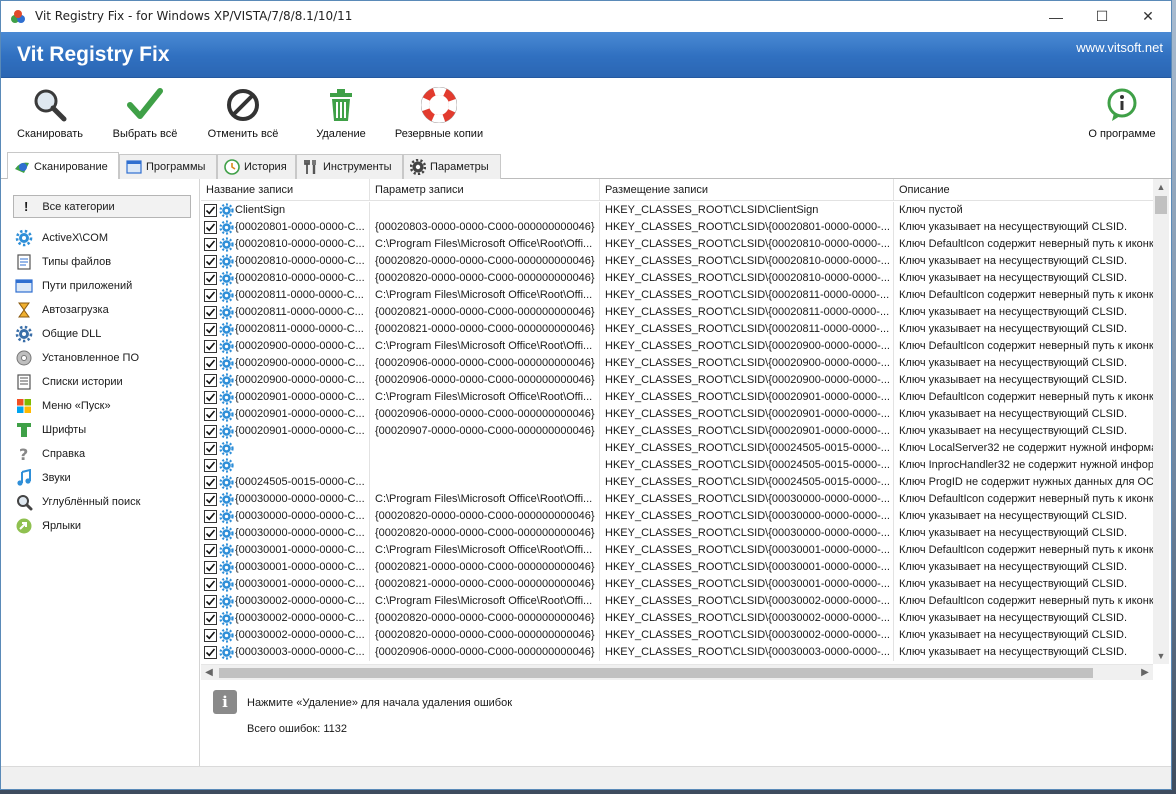 This screenshot has width=1176, height=794. I want to click on close-button: ✕, so click(1148, 16).